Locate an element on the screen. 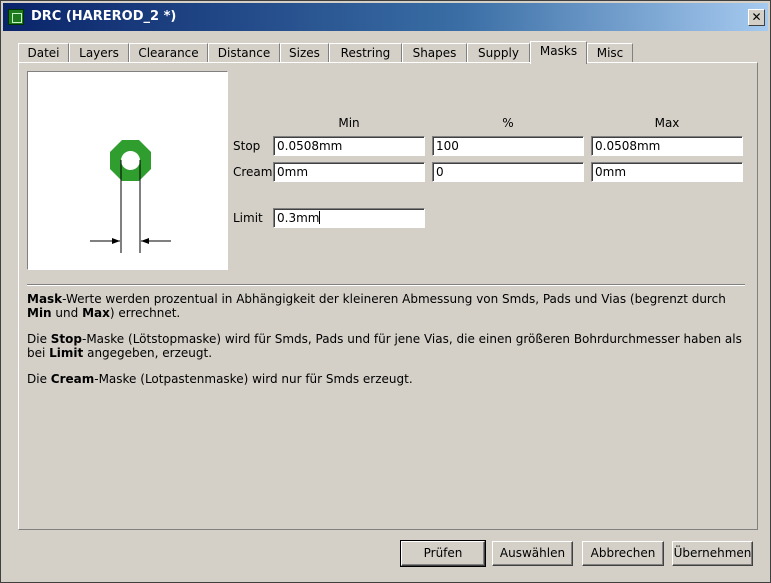 Image resolution: width=771 pixels, height=583 pixels. tab-clearance: Clearance is located at coordinates (168, 52).